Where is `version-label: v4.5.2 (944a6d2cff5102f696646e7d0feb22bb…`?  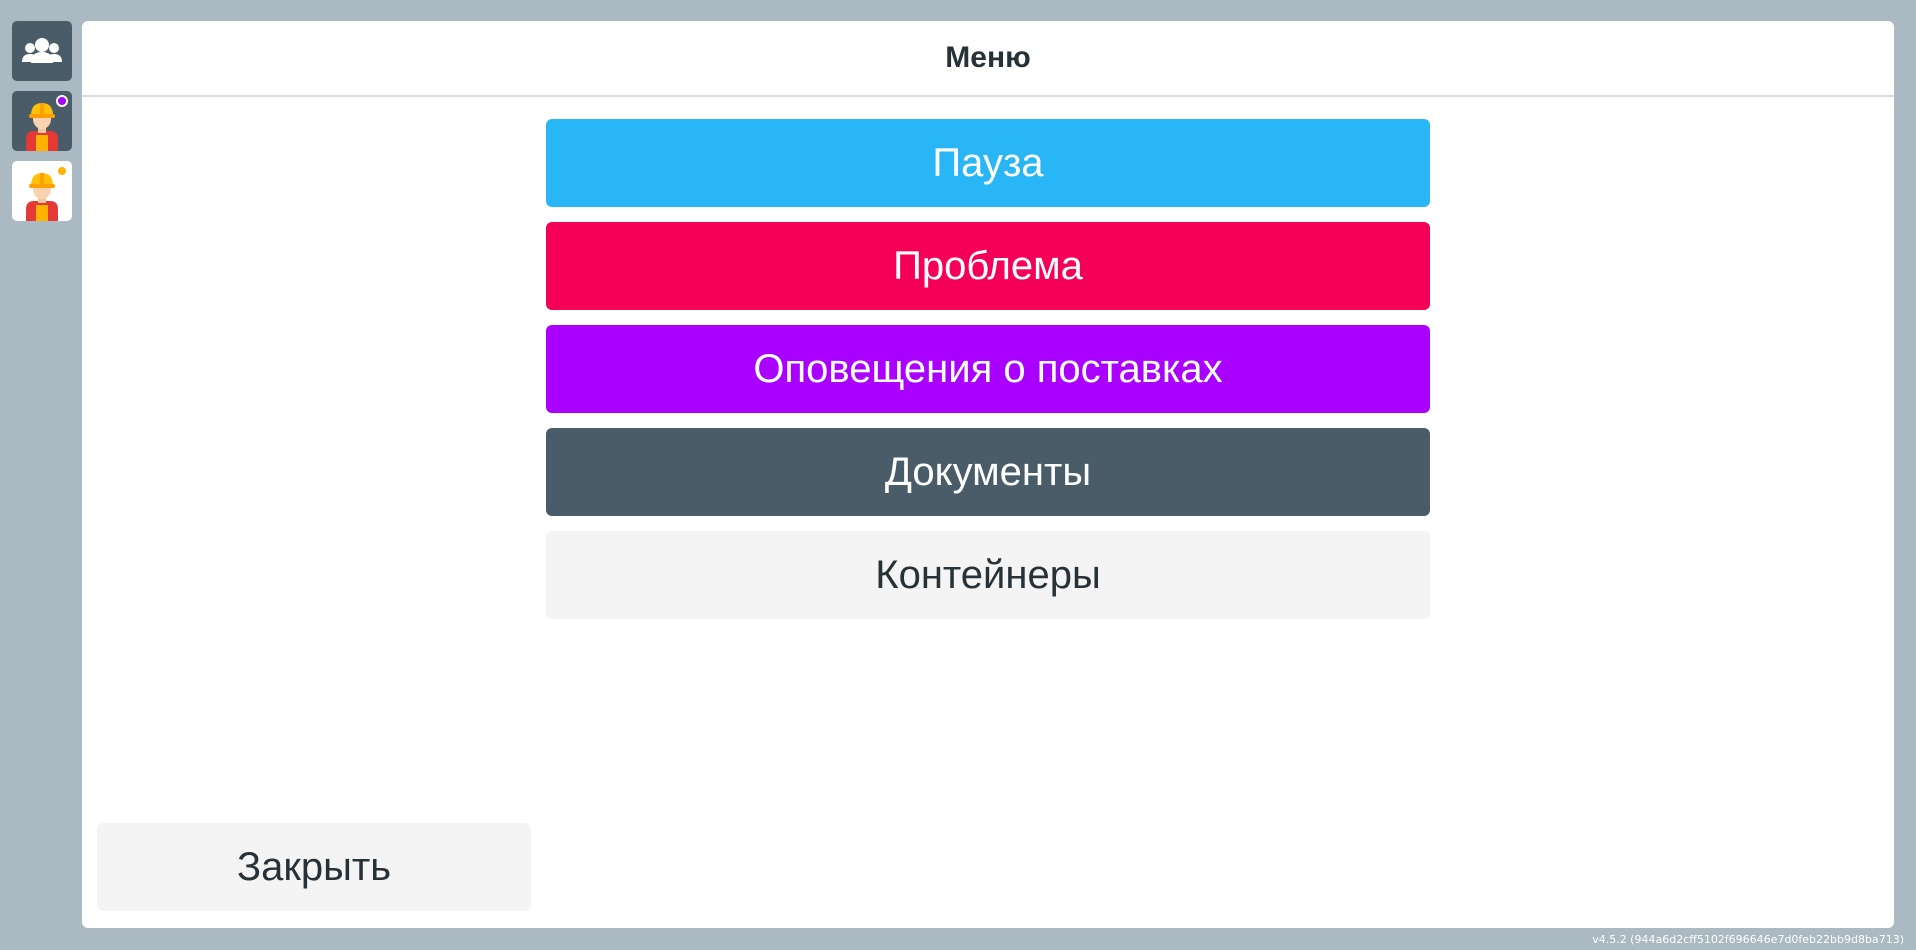 version-label: v4.5.2 (944a6d2cff5102f696646e7d0feb22bb… is located at coordinates (1748, 939).